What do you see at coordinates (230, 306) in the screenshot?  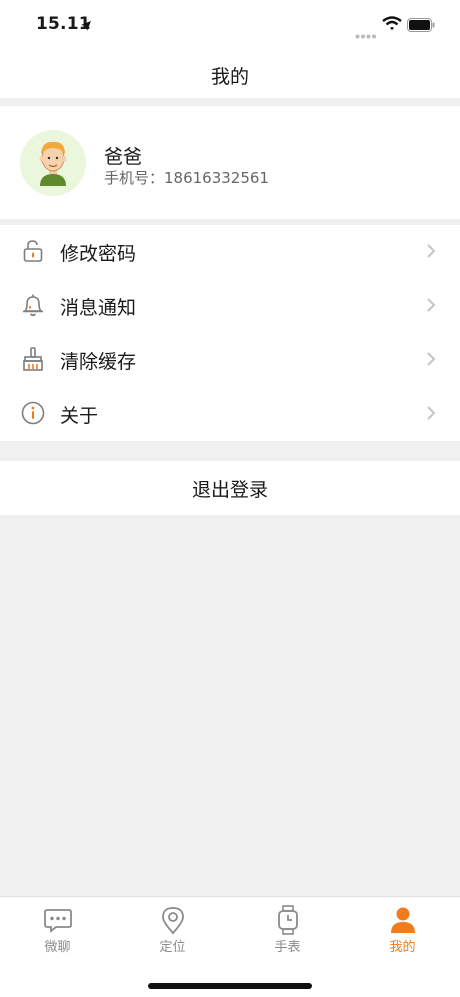 I see `menu-item-notifications: 消息通知` at bounding box center [230, 306].